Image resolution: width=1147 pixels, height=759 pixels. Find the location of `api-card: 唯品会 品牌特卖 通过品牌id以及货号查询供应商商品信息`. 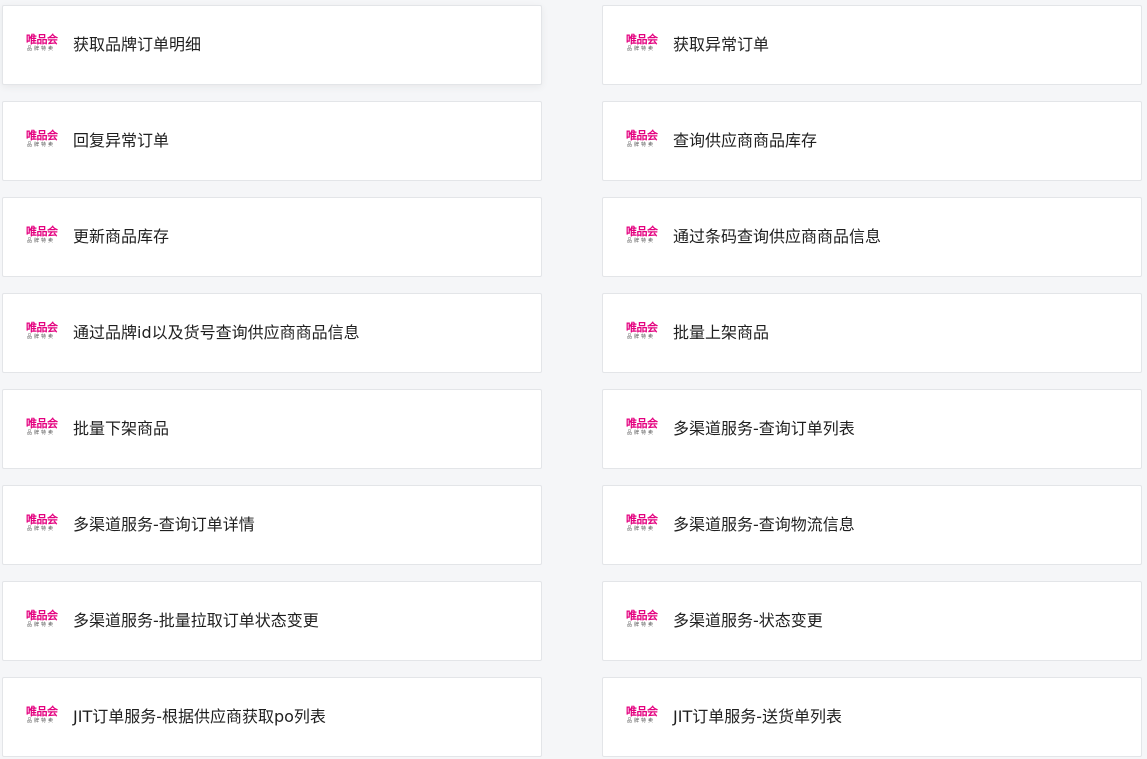

api-card: 唯品会 品牌特卖 通过品牌id以及货号查询供应商商品信息 is located at coordinates (272, 333).